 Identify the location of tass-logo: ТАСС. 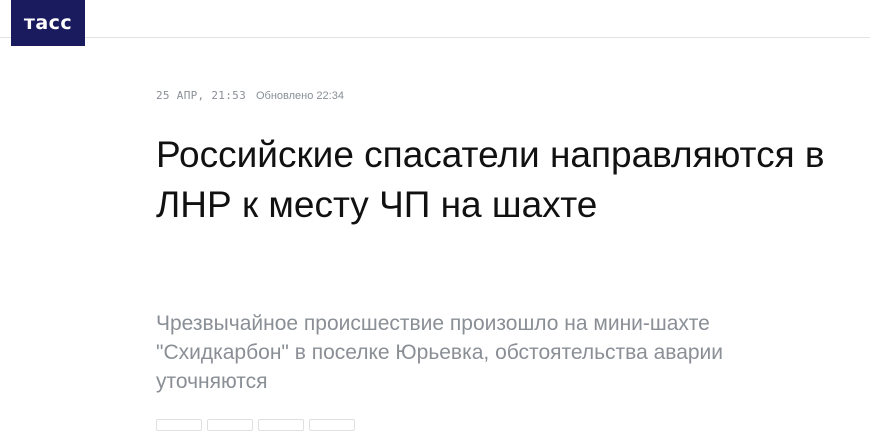
(48, 23).